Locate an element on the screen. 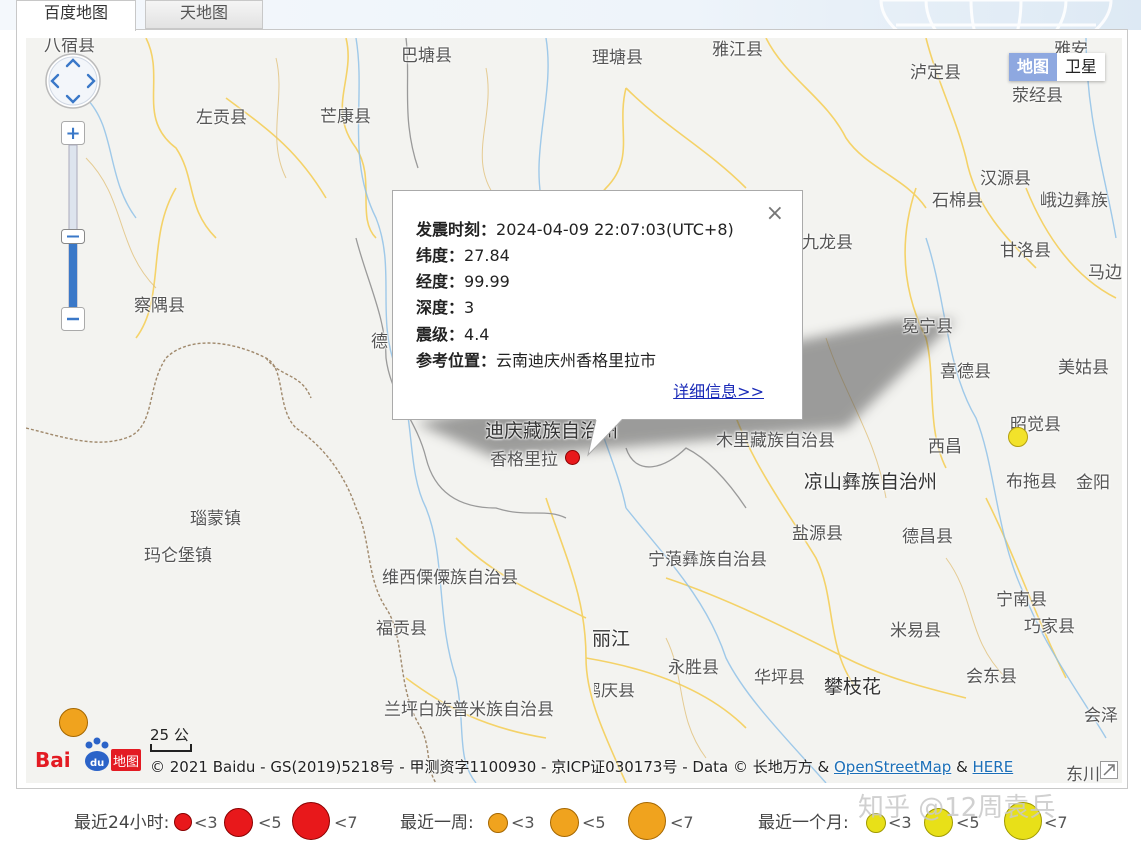 The height and width of the screenshot is (853, 1141). place-label: 木里藏族自治县 is located at coordinates (775, 441).